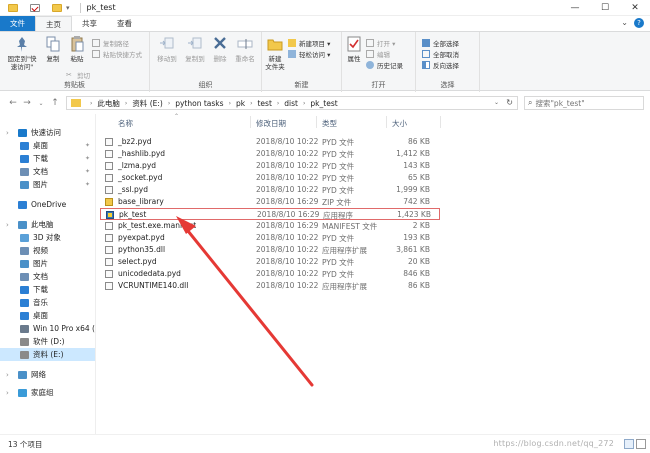 The width and height of the screenshot is (650, 453). What do you see at coordinates (323, 103) in the screenshot?
I see `breadcrumb-item: pk_test` at bounding box center [323, 103].